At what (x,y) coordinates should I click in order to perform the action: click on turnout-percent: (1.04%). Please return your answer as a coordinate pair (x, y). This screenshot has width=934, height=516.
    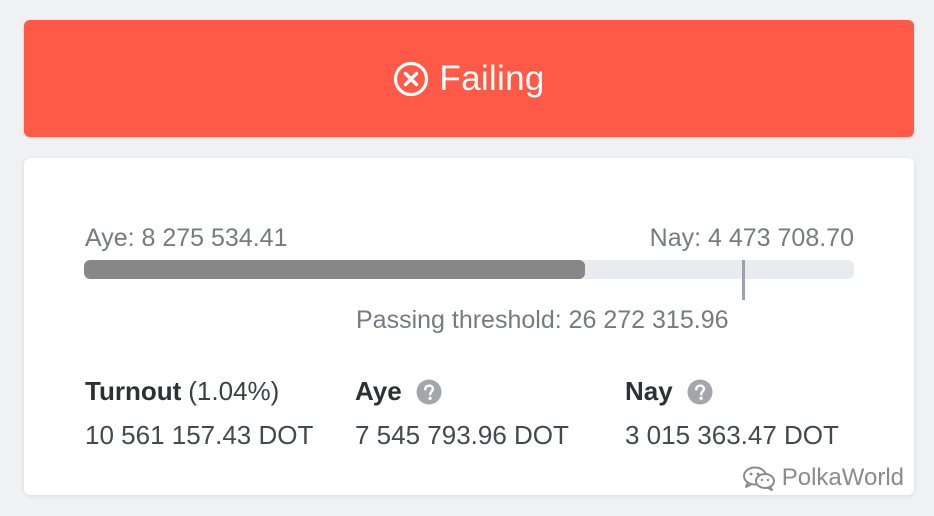
    Looking at the image, I should click on (234, 391).